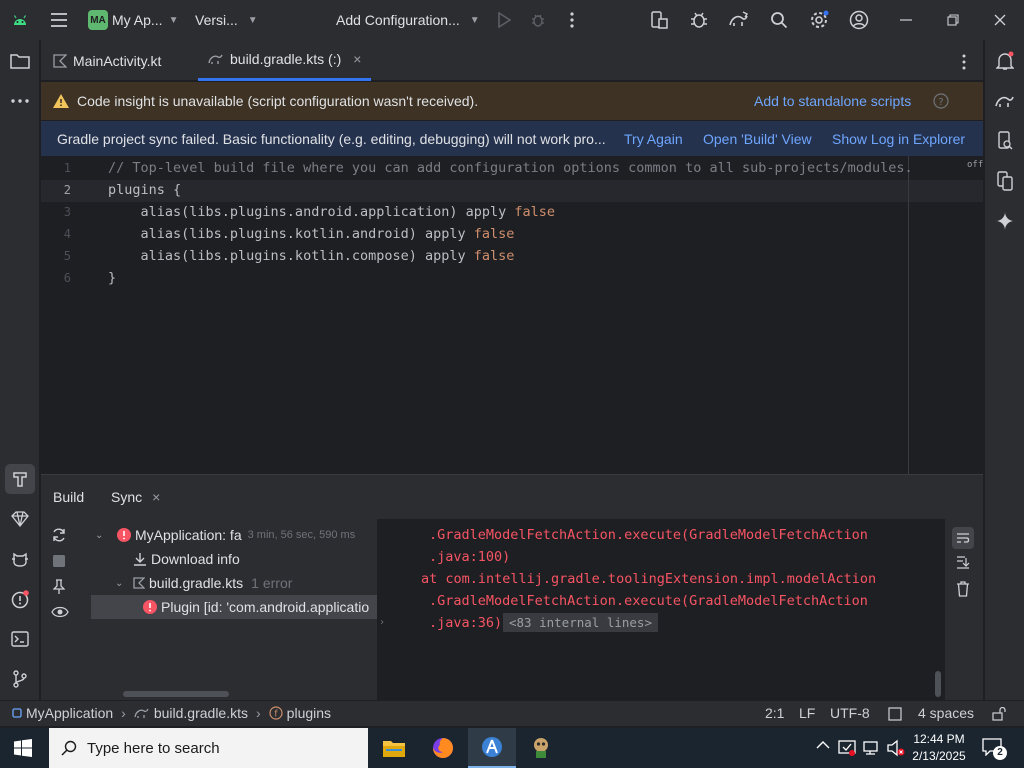 This screenshot has width=1024, height=768. What do you see at coordinates (832, 101) in the screenshot?
I see `add-to-standalone-scripts-link: Add to standalone scripts` at bounding box center [832, 101].